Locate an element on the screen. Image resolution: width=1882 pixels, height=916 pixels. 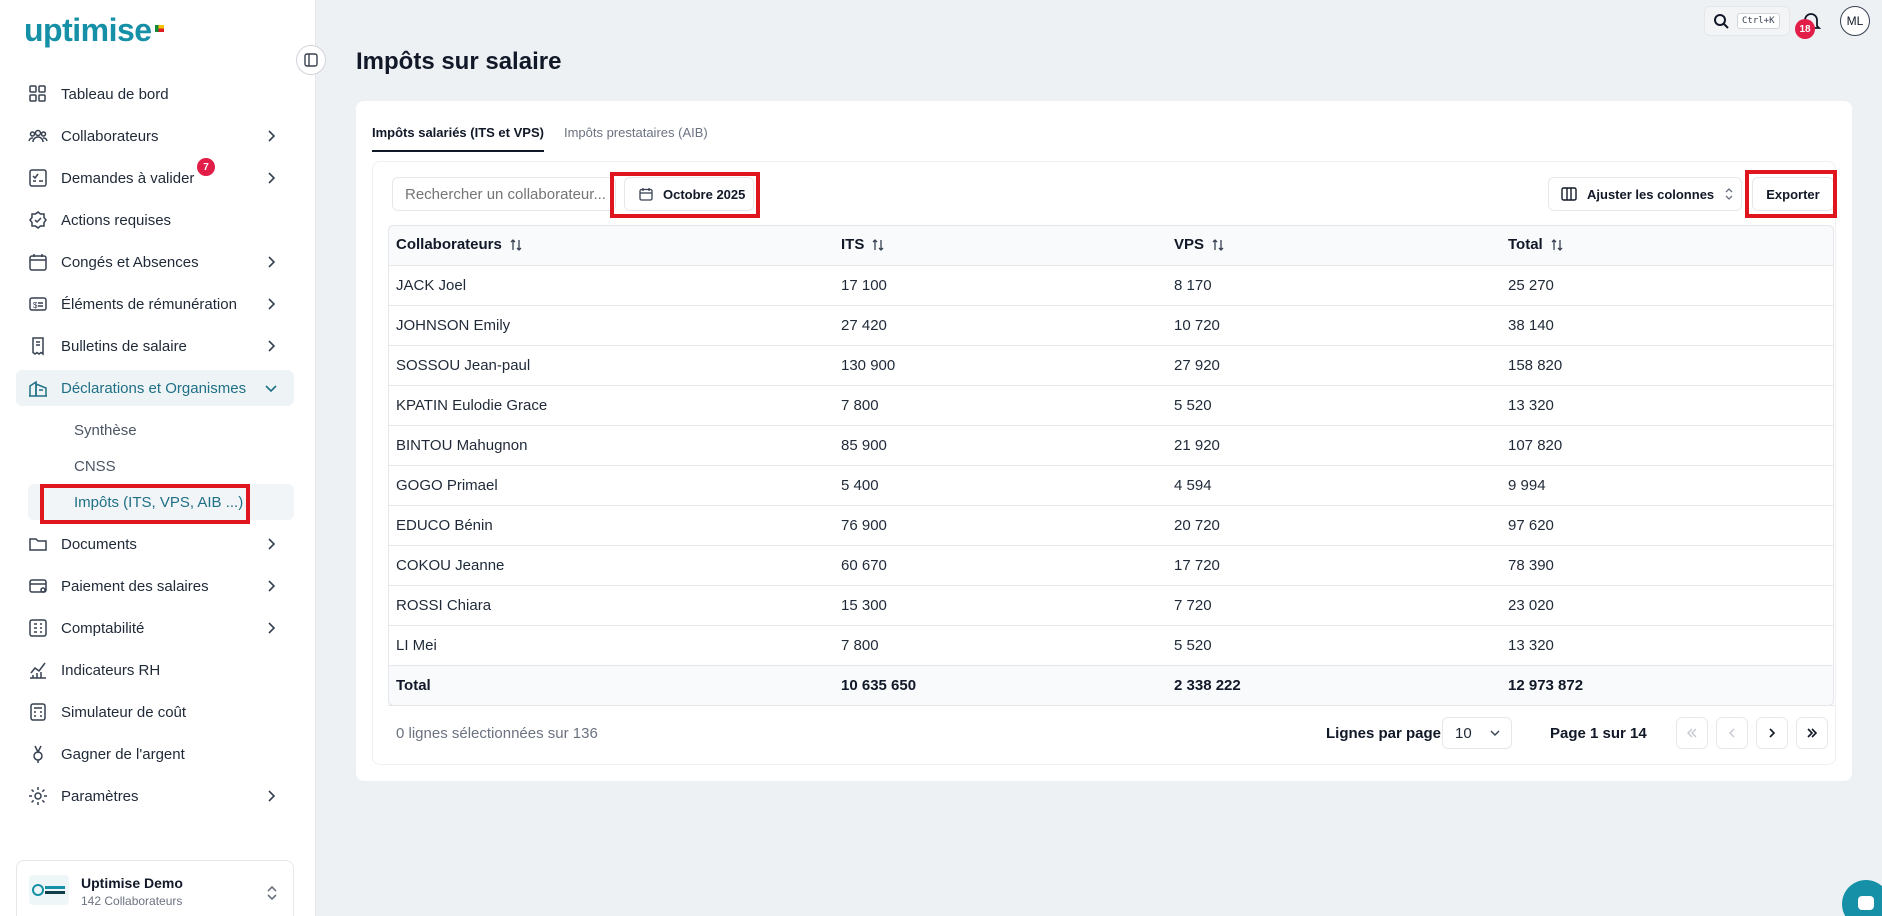
employee-name-cell: JOHNSON Emily is located at coordinates (610, 325).